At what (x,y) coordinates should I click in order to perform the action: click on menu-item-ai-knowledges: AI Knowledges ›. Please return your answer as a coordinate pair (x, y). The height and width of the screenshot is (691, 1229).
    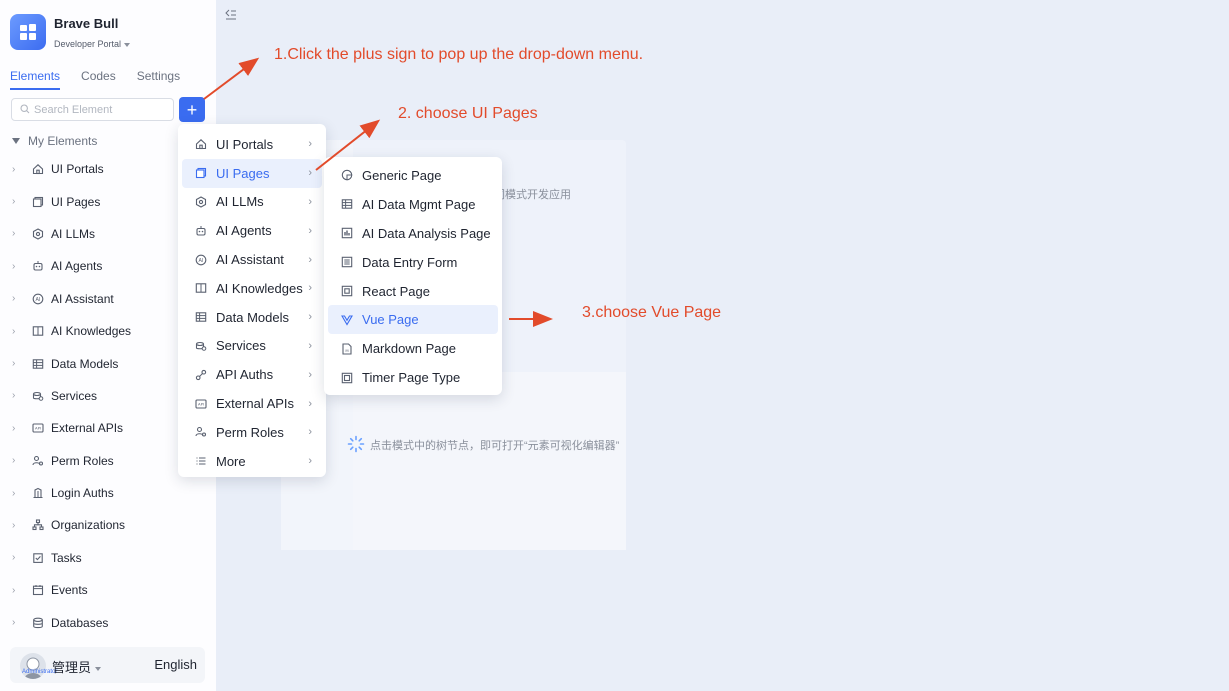
    Looking at the image, I should click on (252, 288).